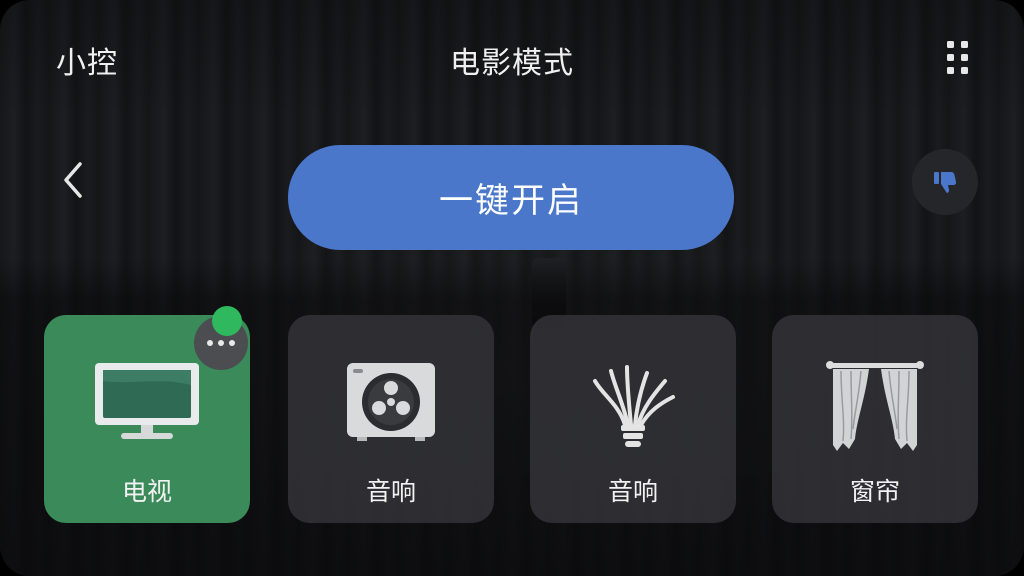 The image size is (1024, 576). What do you see at coordinates (512, 63) in the screenshot?
I see `page-title: 电影模式` at bounding box center [512, 63].